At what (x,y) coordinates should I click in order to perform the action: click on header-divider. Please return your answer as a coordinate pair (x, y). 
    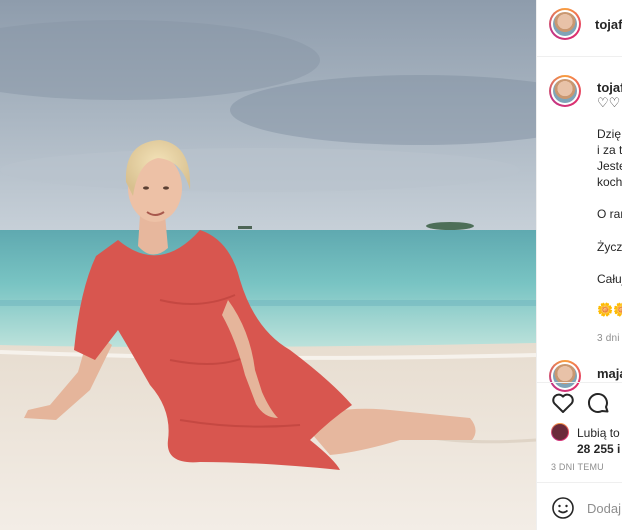
    Looking at the image, I should click on (579, 56).